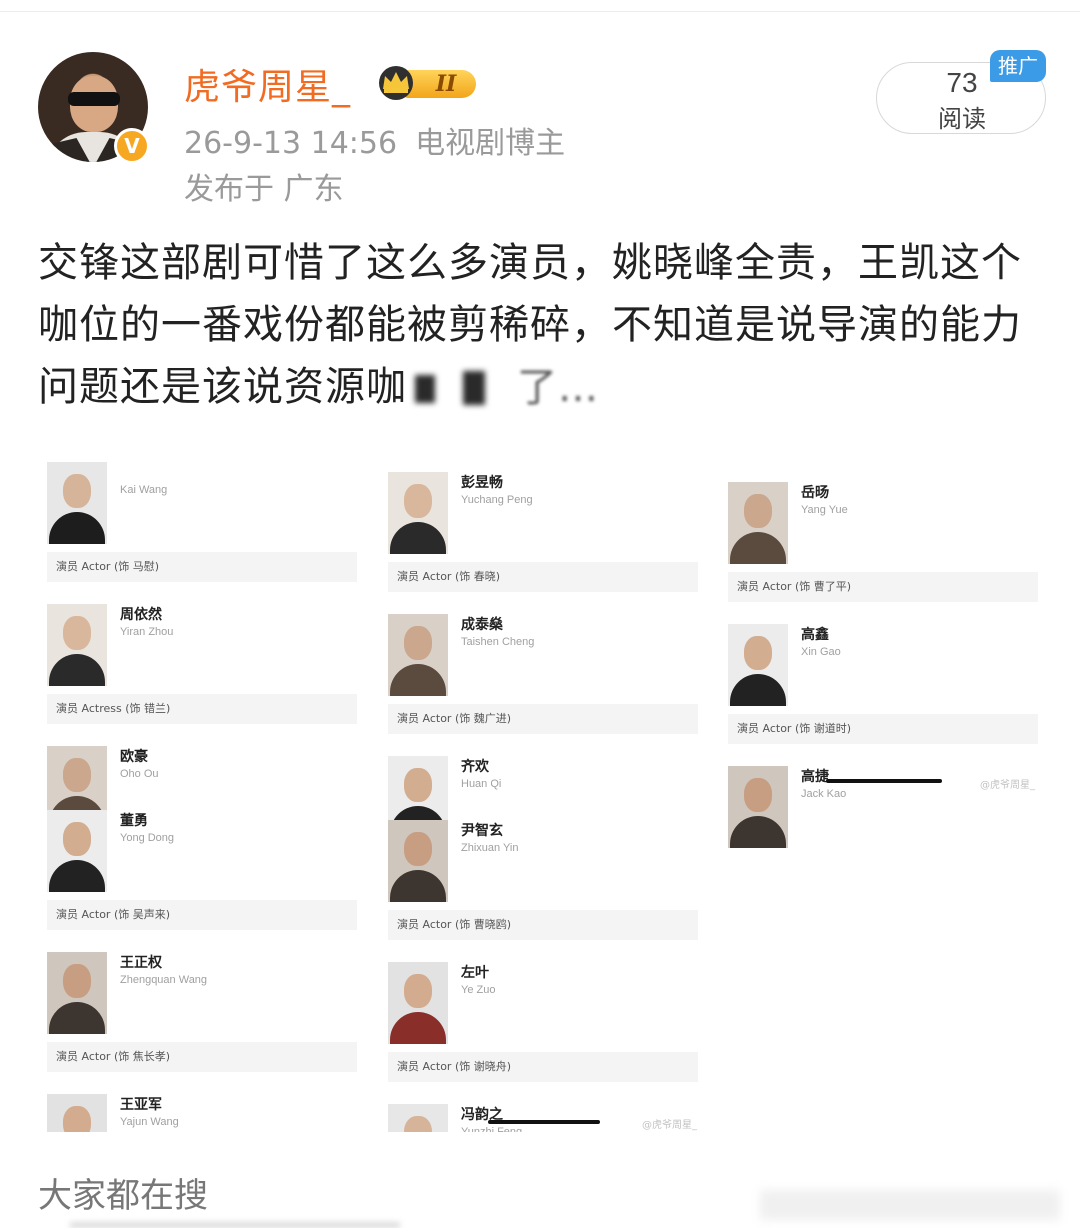  I want to click on actor-card: 董勇 Yong Dong 演员 Actor (饰 吴声来), so click(200, 871).